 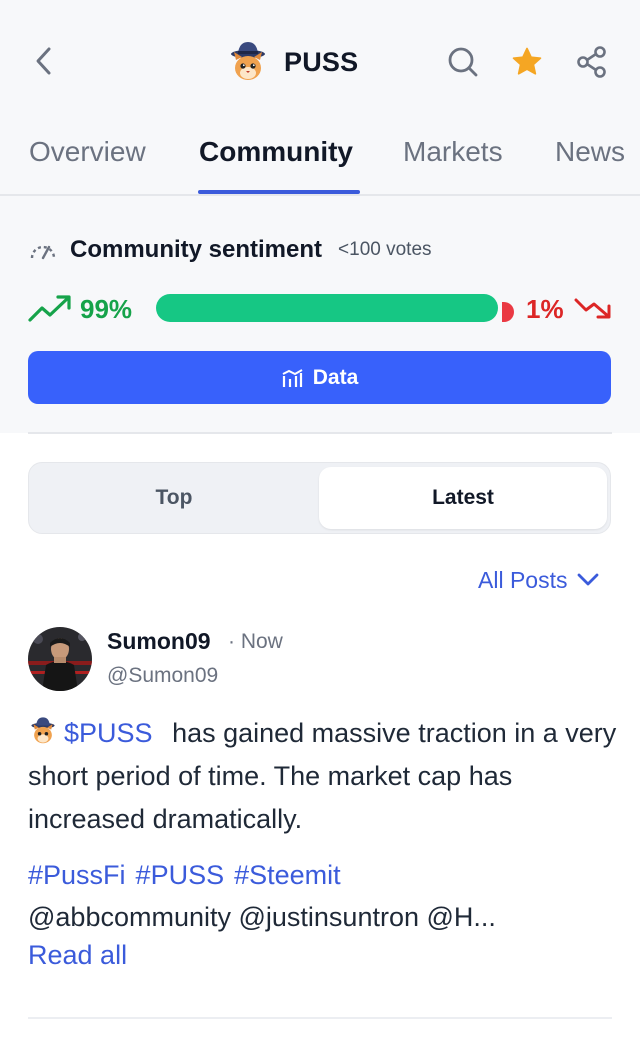 I want to click on tab-markets: Markets, so click(x=453, y=152).